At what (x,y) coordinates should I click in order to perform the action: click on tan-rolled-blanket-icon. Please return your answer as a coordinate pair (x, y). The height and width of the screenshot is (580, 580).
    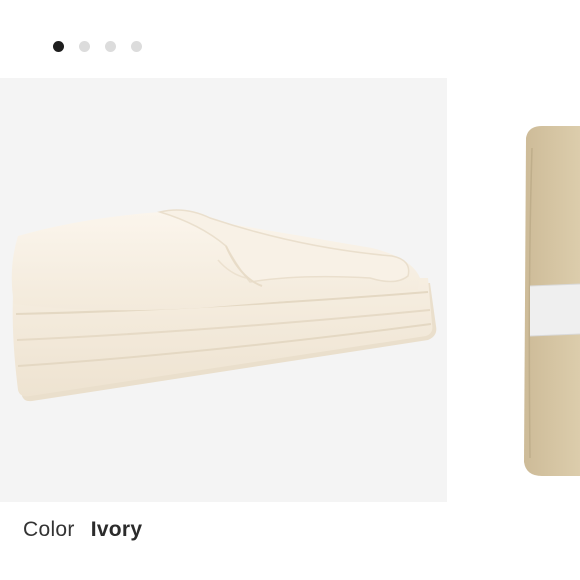
    Looking at the image, I should click on (552, 301).